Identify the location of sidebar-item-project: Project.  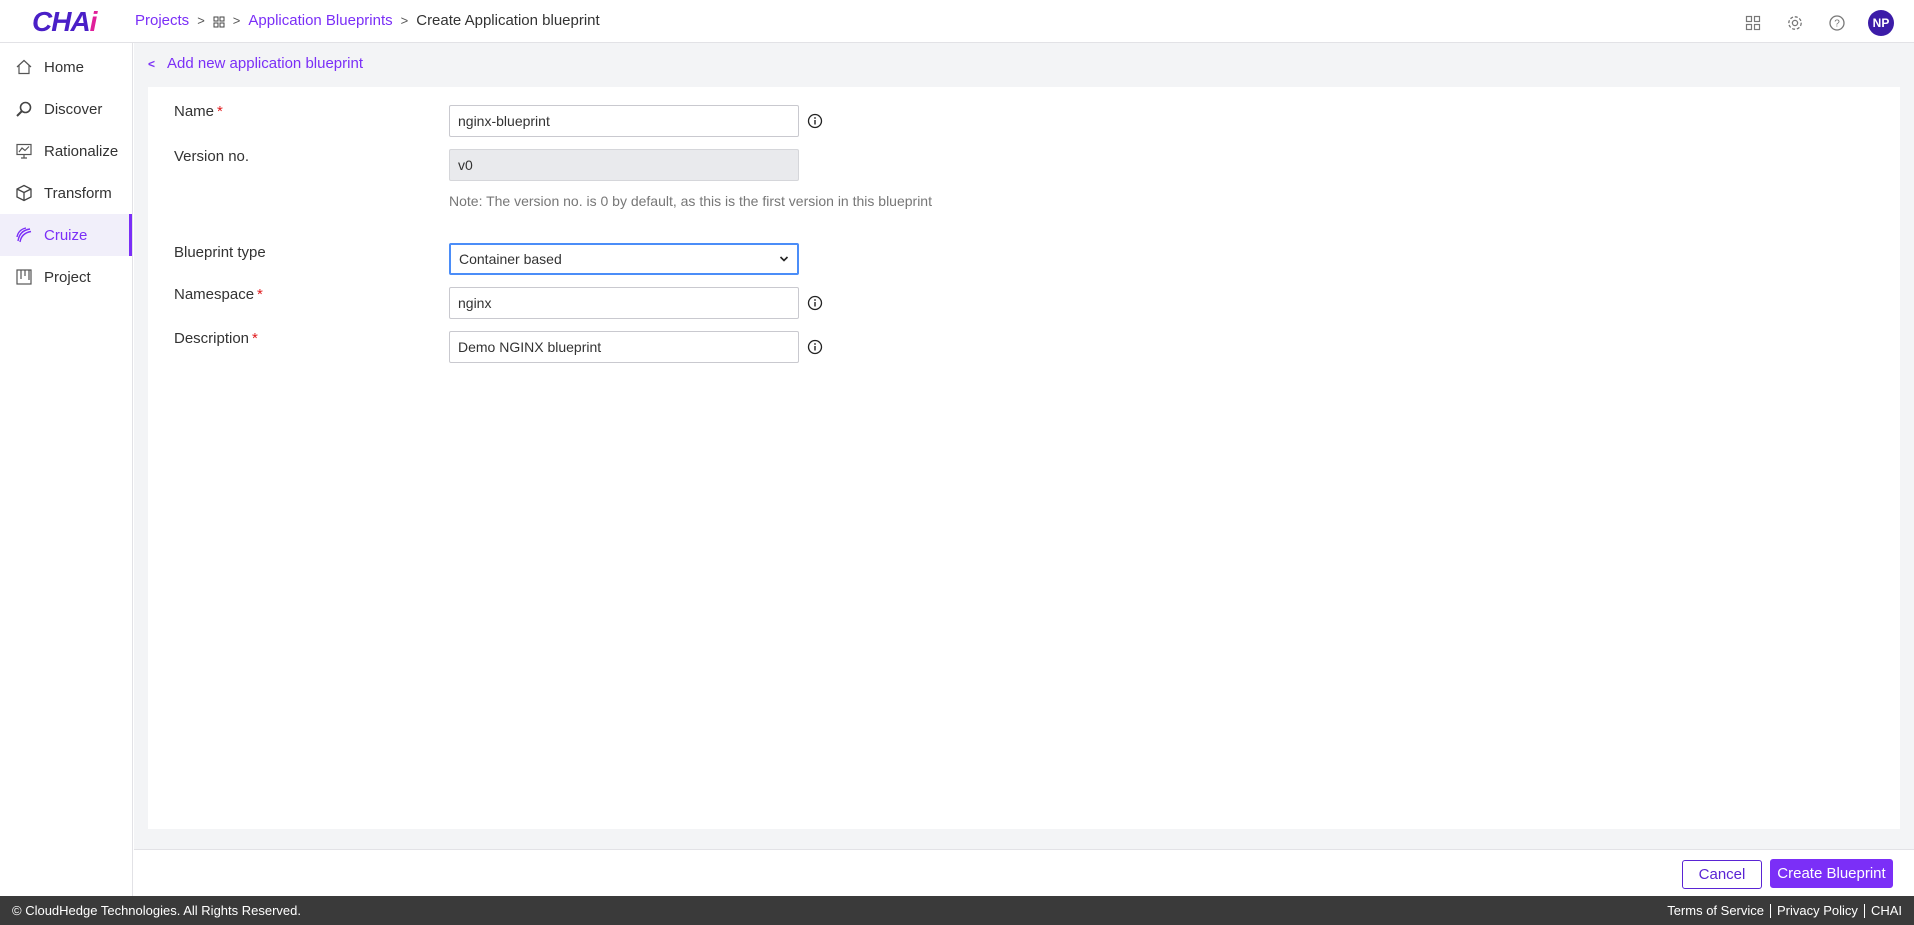
(66, 277).